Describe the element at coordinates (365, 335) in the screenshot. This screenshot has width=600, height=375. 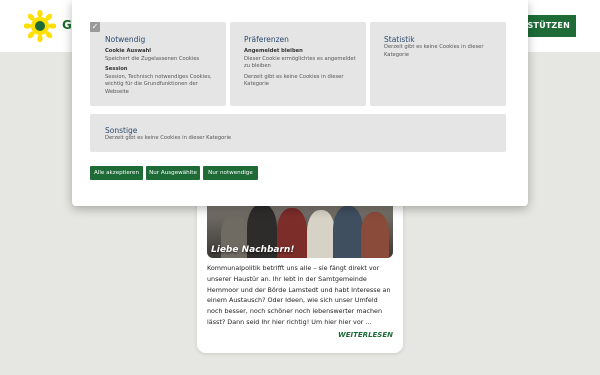
I see `read-more-link: WEITERLESEN` at that location.